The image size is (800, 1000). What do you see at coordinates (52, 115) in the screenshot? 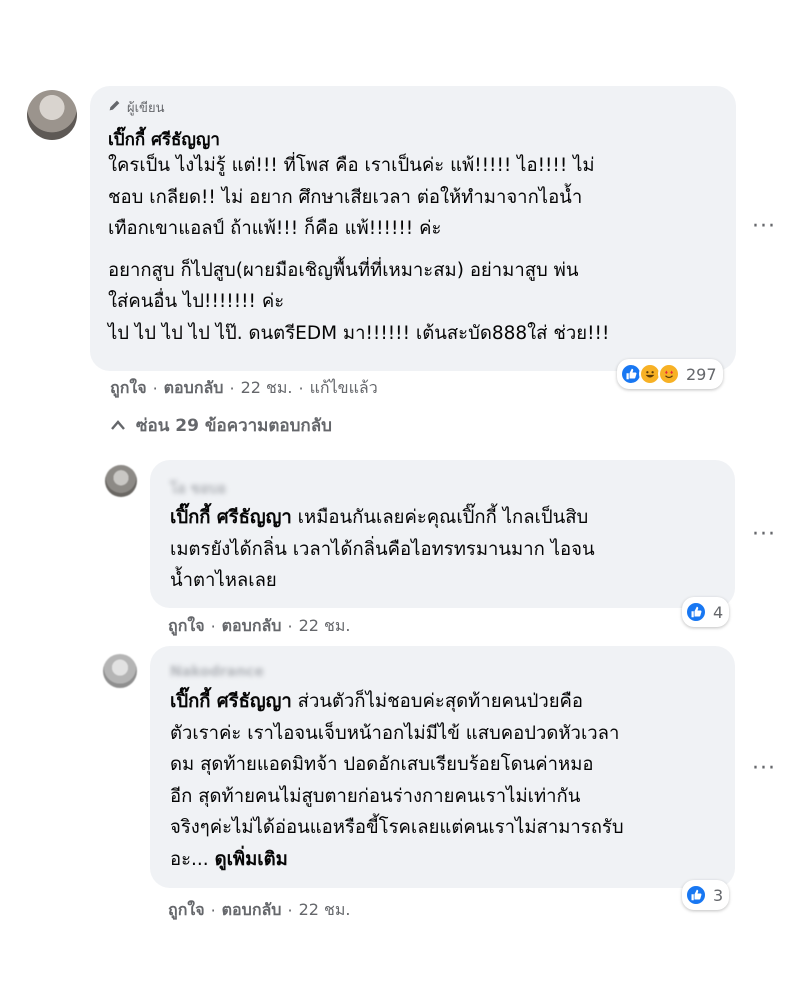
I see `commenter-avatar` at bounding box center [52, 115].